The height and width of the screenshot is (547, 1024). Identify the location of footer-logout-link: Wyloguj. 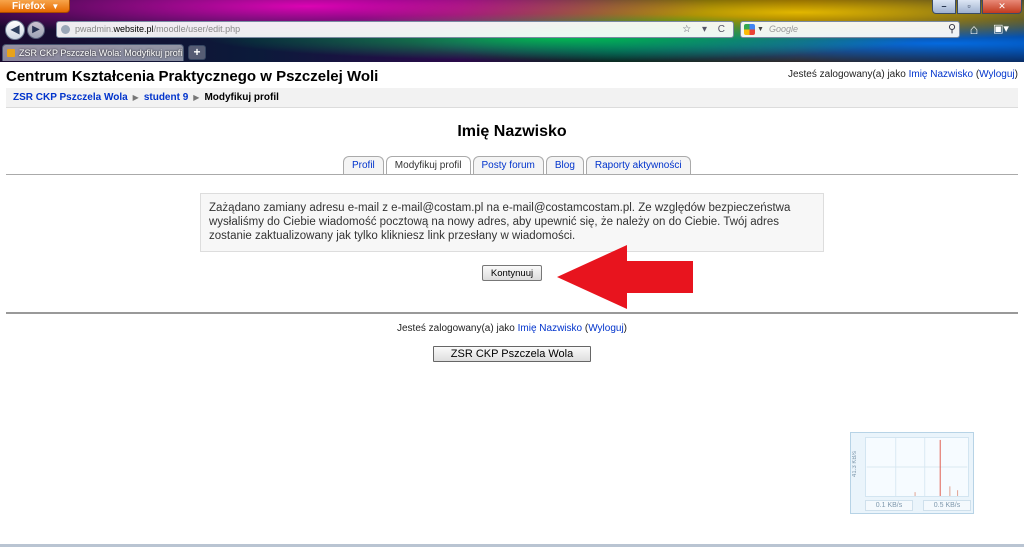
(605, 328).